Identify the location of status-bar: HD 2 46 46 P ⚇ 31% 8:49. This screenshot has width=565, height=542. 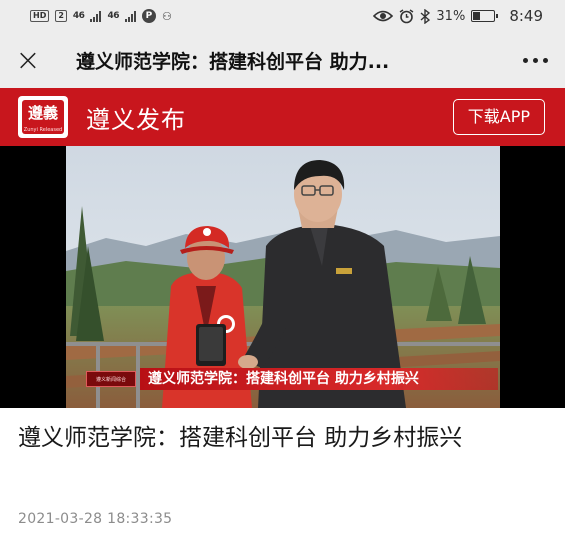
(282, 16).